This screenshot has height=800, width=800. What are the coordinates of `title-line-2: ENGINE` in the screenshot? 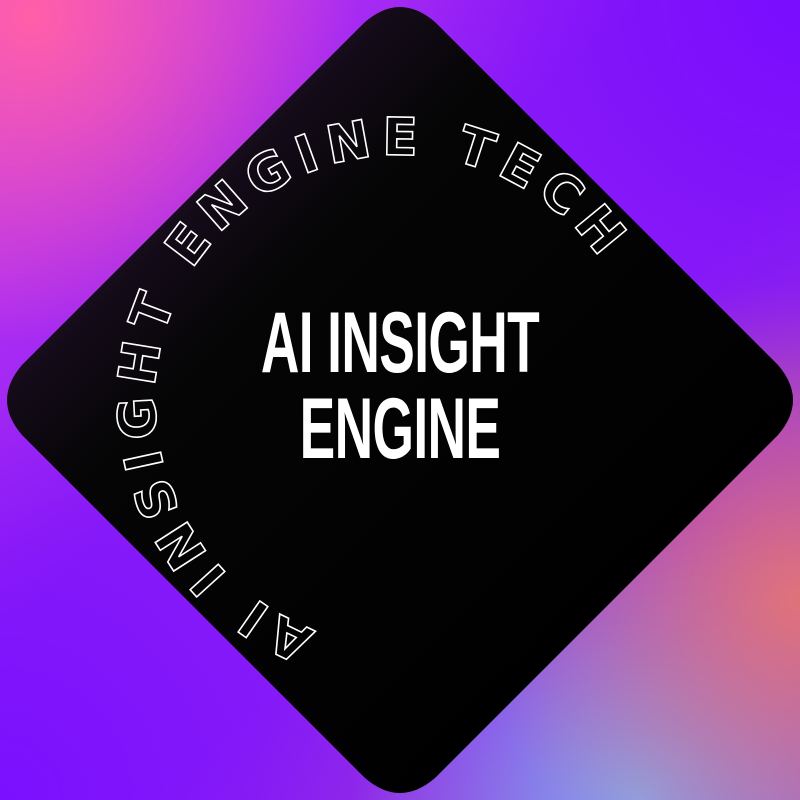 It's located at (400, 429).